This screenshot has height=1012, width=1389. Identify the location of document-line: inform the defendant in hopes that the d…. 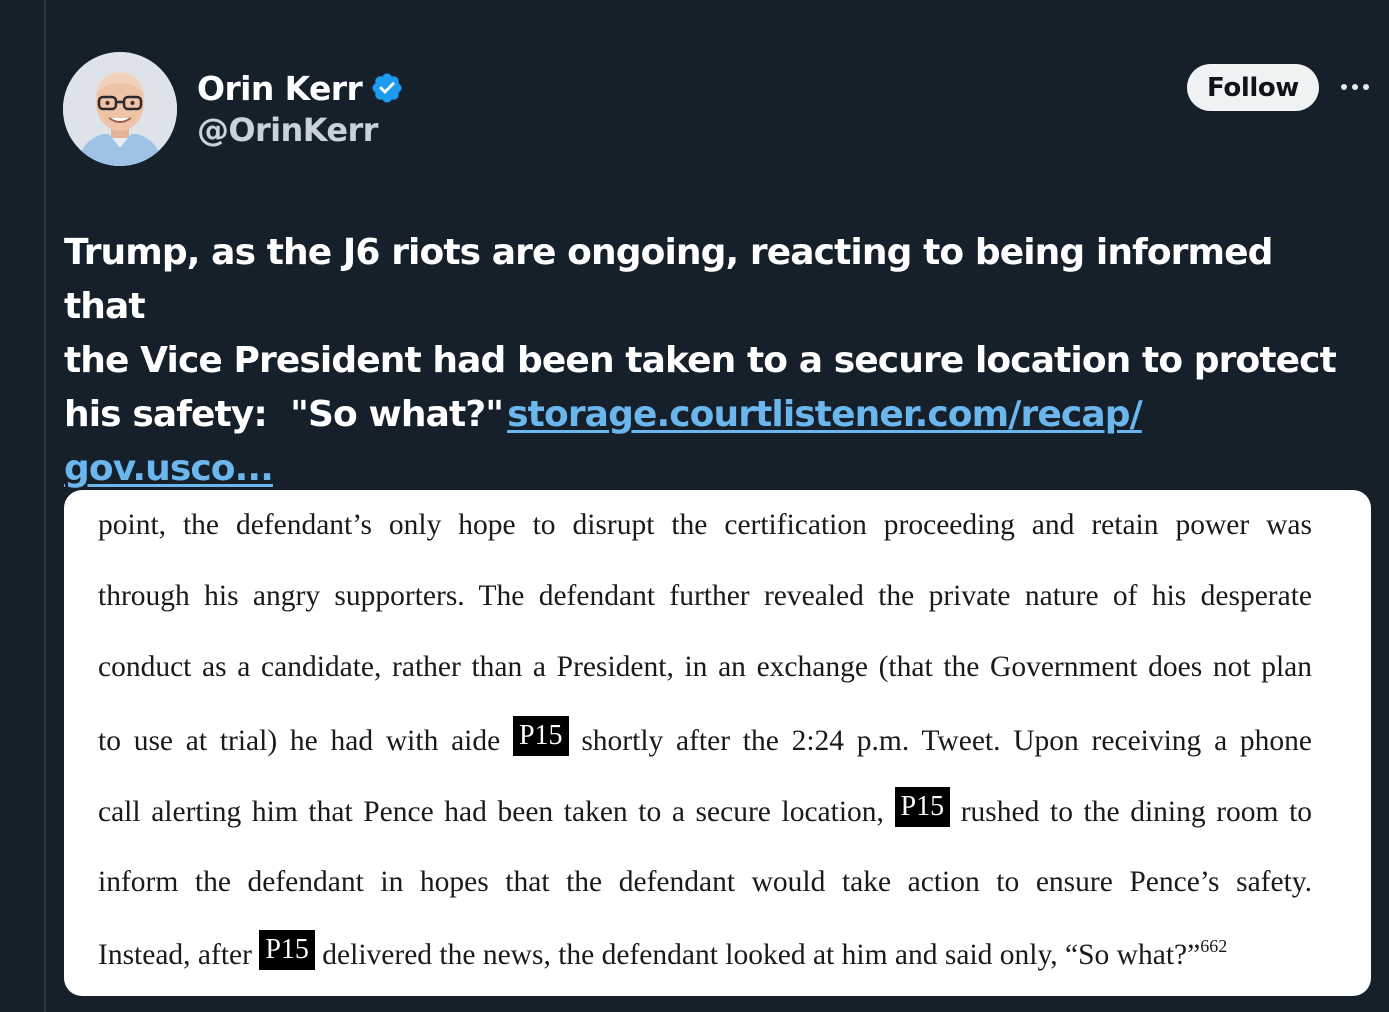
(705, 882).